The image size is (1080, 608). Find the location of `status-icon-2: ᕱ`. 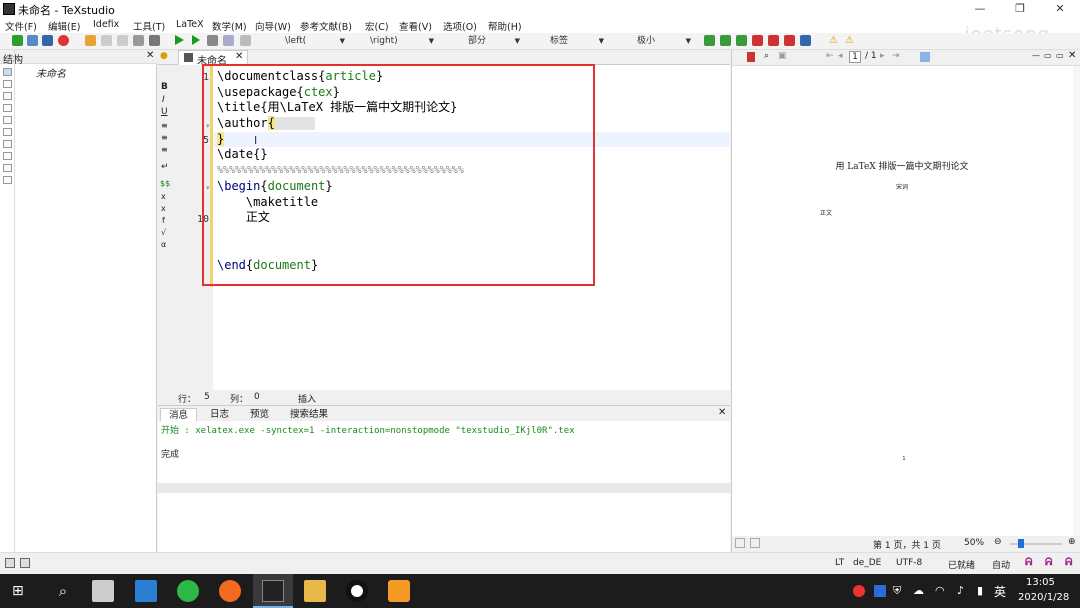

status-icon-2: ᕱ is located at coordinates (1048, 562).